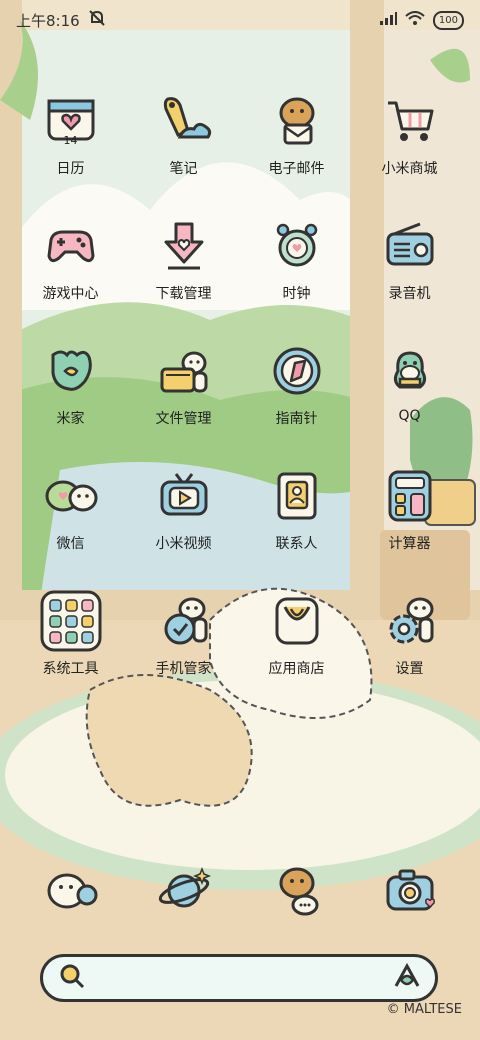 The image size is (480, 1040). I want to click on app-mijia: 米家, so click(70, 384).